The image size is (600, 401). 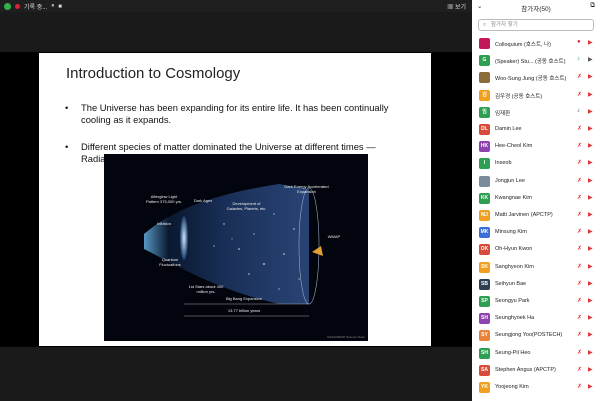 What do you see at coordinates (236, 6) in the screenshot?
I see `meeting-topbar: 기록 중... ⏸ ■ ▦ 보기` at bounding box center [236, 6].